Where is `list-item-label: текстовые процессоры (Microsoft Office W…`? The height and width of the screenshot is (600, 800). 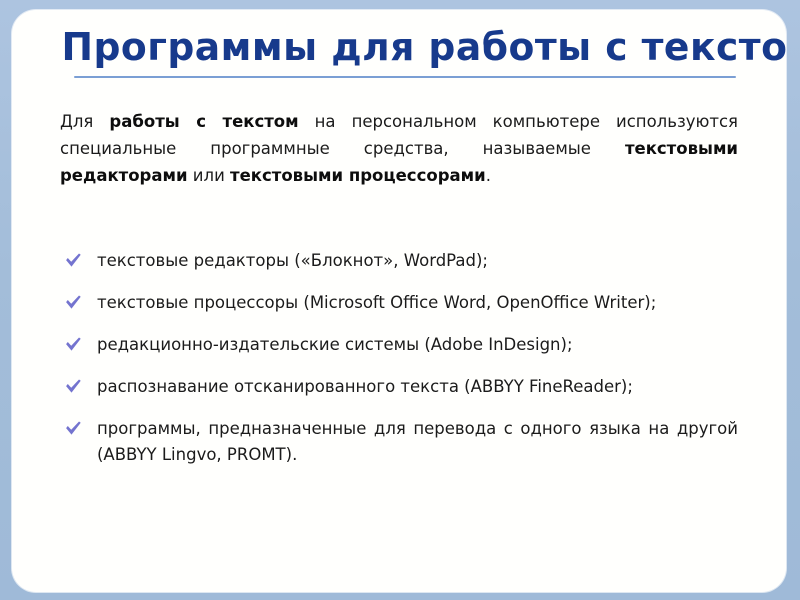
list-item-label: текстовые процессоры (Microsoft Office W… is located at coordinates (377, 302).